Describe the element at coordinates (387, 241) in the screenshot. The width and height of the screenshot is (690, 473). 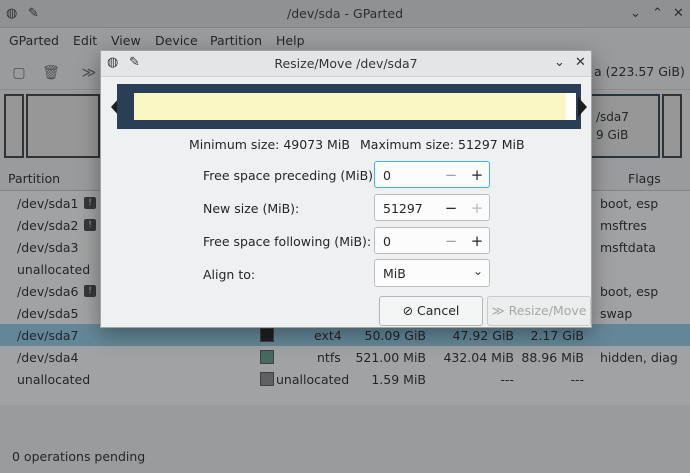
I see `free-space-following-value: 0` at that location.